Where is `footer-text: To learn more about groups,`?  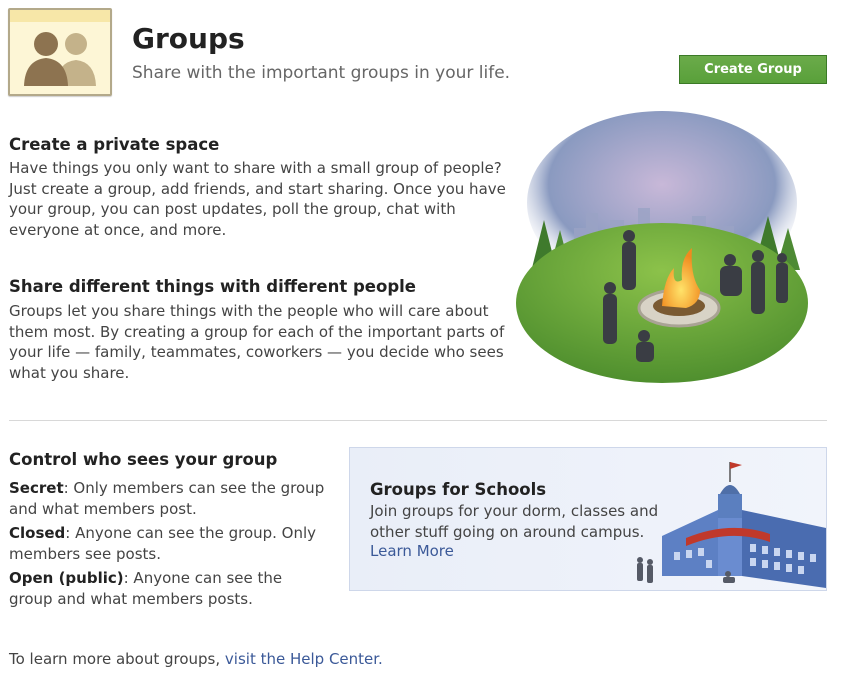 footer-text: To learn more about groups, is located at coordinates (117, 659).